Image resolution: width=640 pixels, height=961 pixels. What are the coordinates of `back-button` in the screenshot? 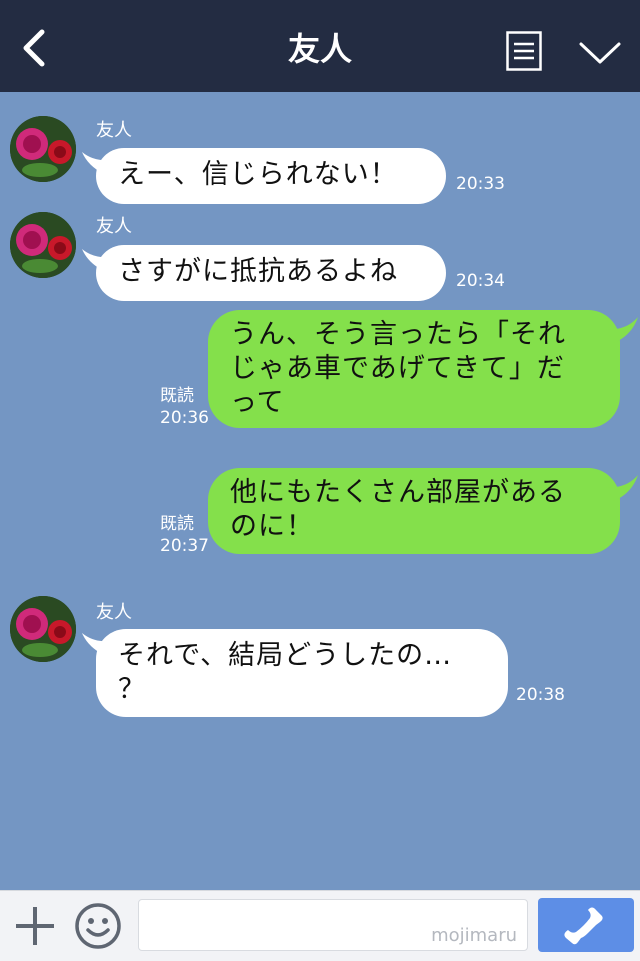 It's located at (38, 48).